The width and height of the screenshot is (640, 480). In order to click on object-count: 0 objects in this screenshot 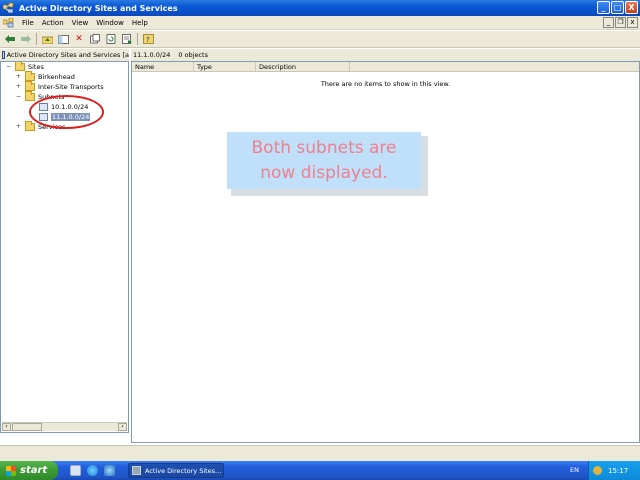, I will do `click(193, 55)`.